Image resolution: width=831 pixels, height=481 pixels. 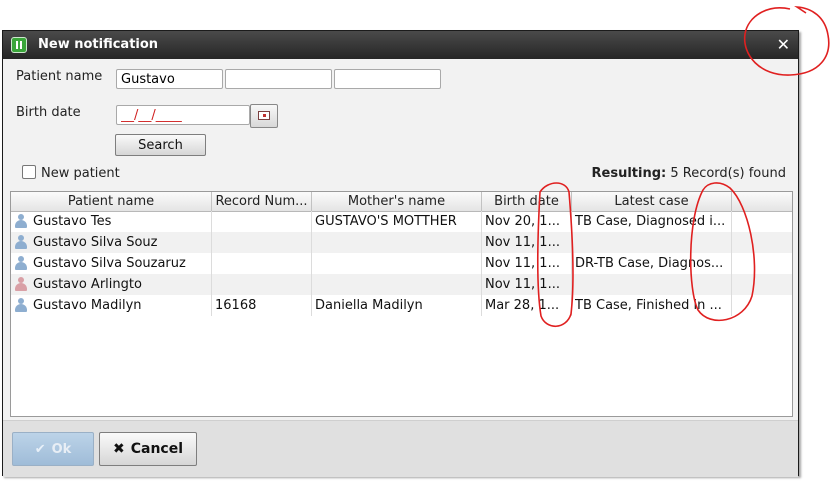 I want to click on result-count: Resulting: 5 Record(s) found, so click(x=689, y=173).